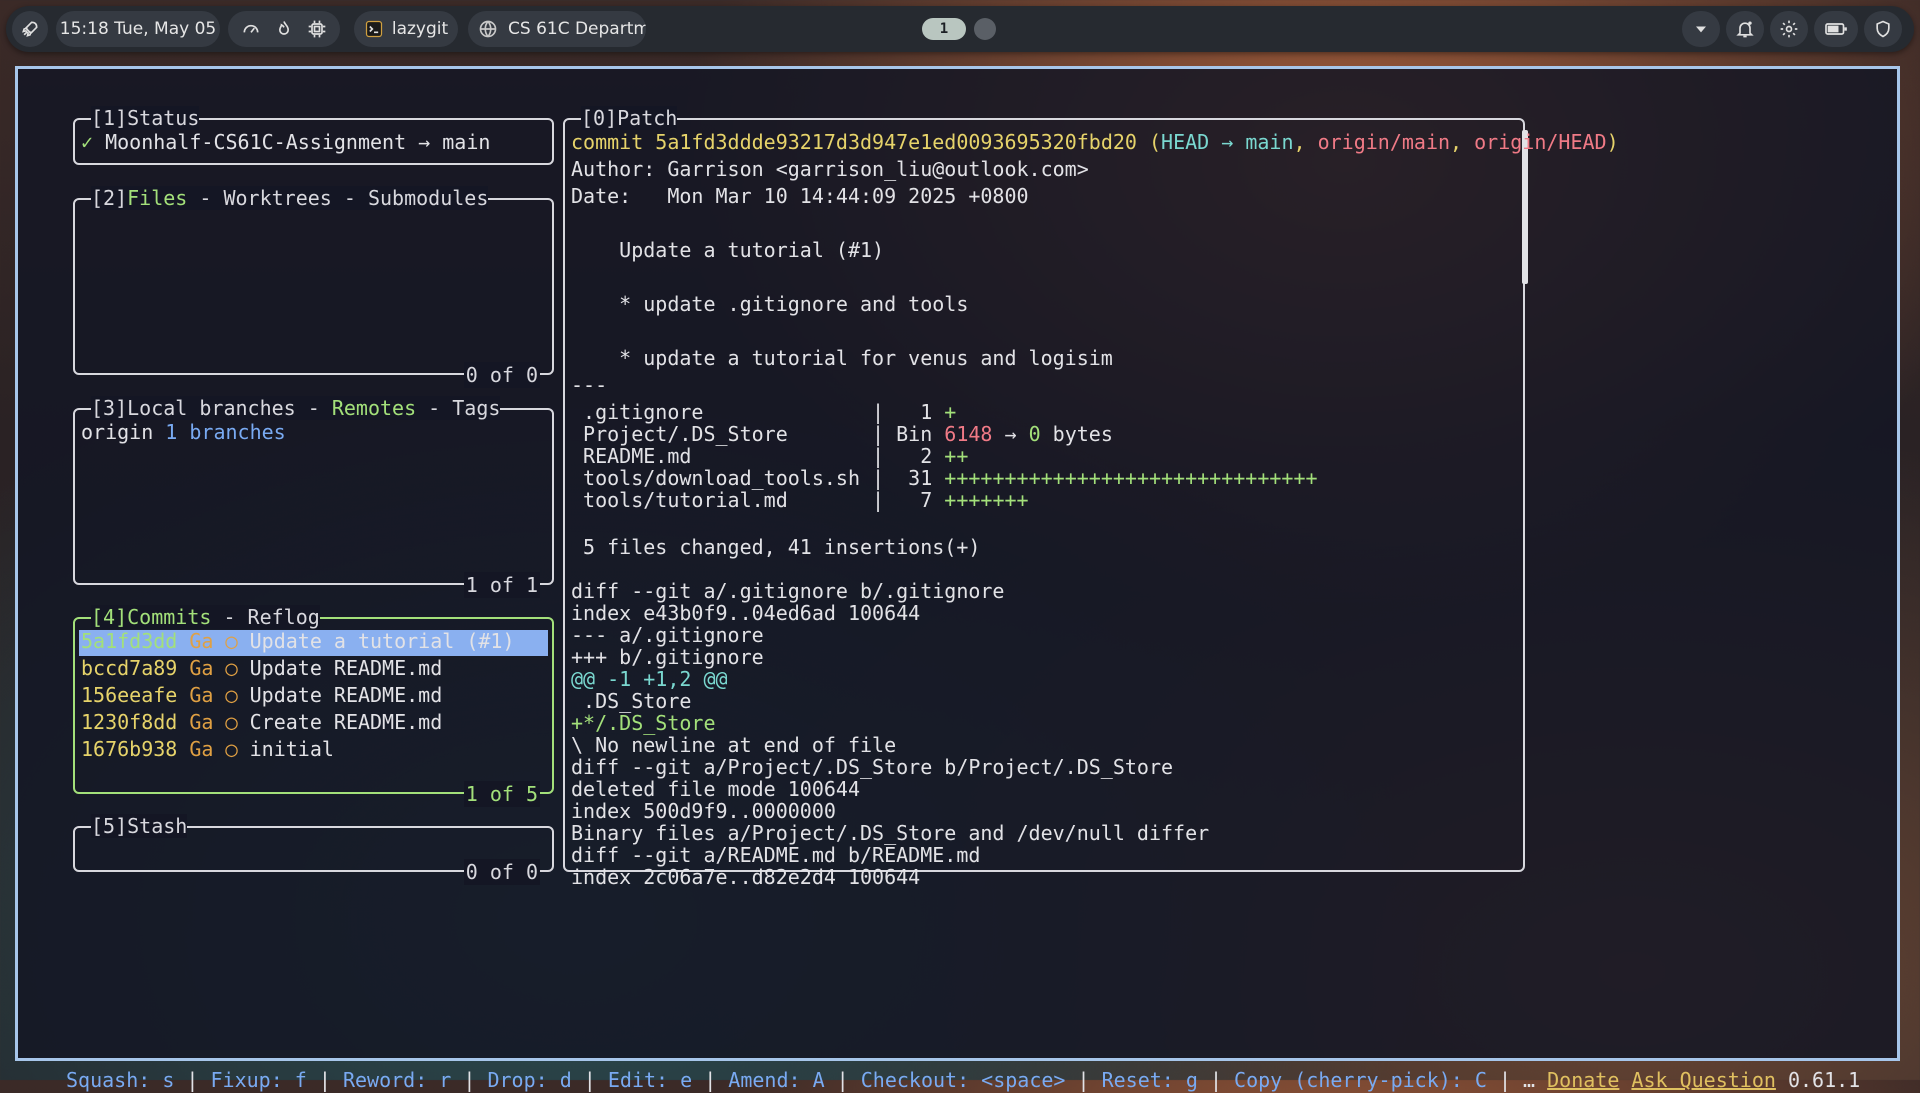  I want to click on bell-icon, so click(1745, 29).